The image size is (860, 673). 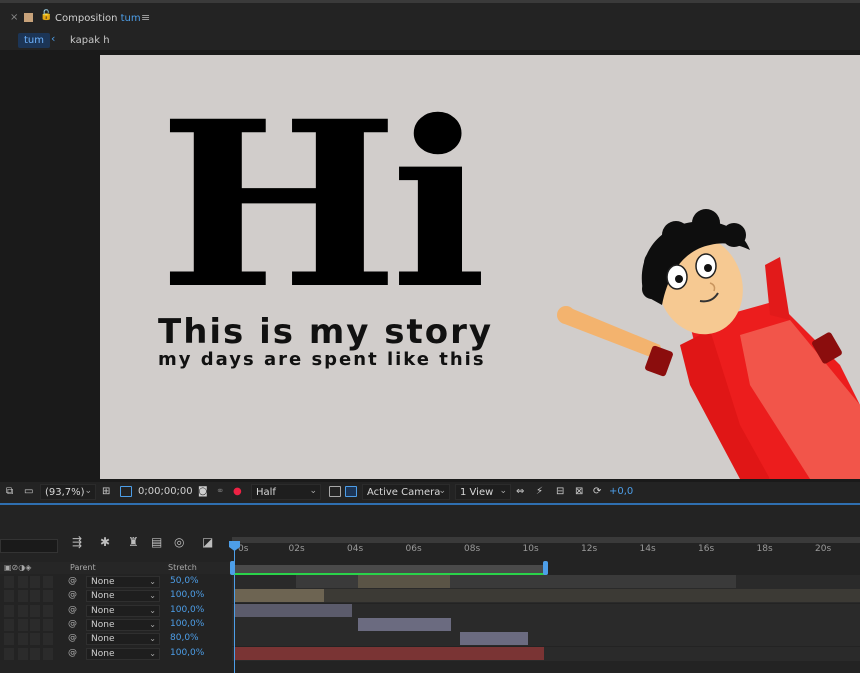 I want to click on fast-previews-icon: ⚡, so click(x=539, y=491).